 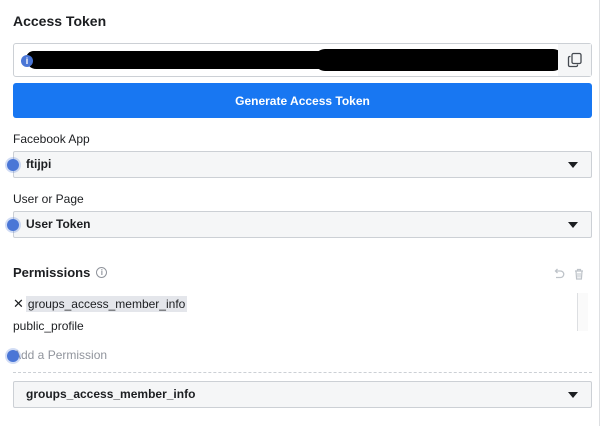 I want to click on remove-permission-icon: ✕, so click(x=18, y=304).